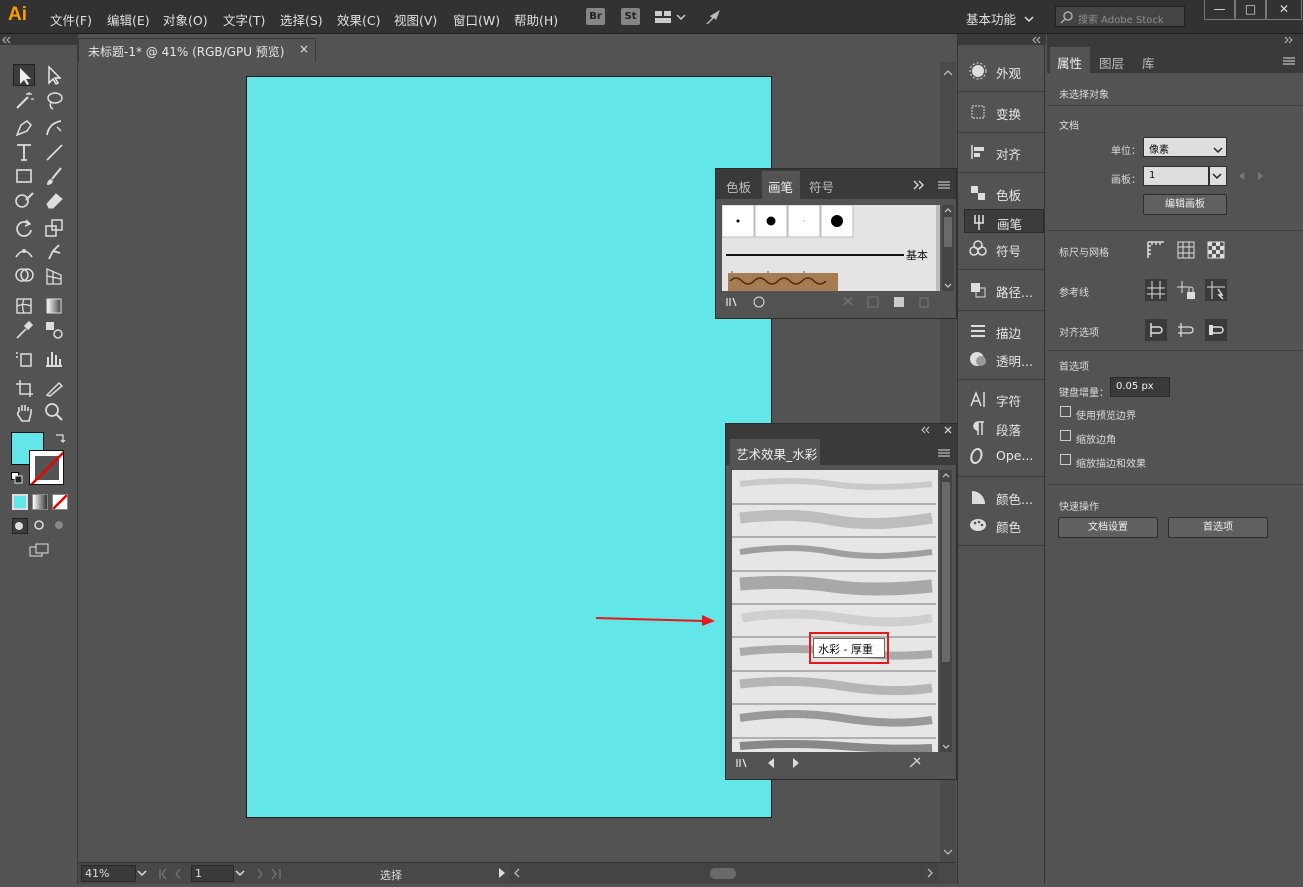  Describe the element at coordinates (476, 19) in the screenshot. I see `menu-window: 窗口(W)` at that location.